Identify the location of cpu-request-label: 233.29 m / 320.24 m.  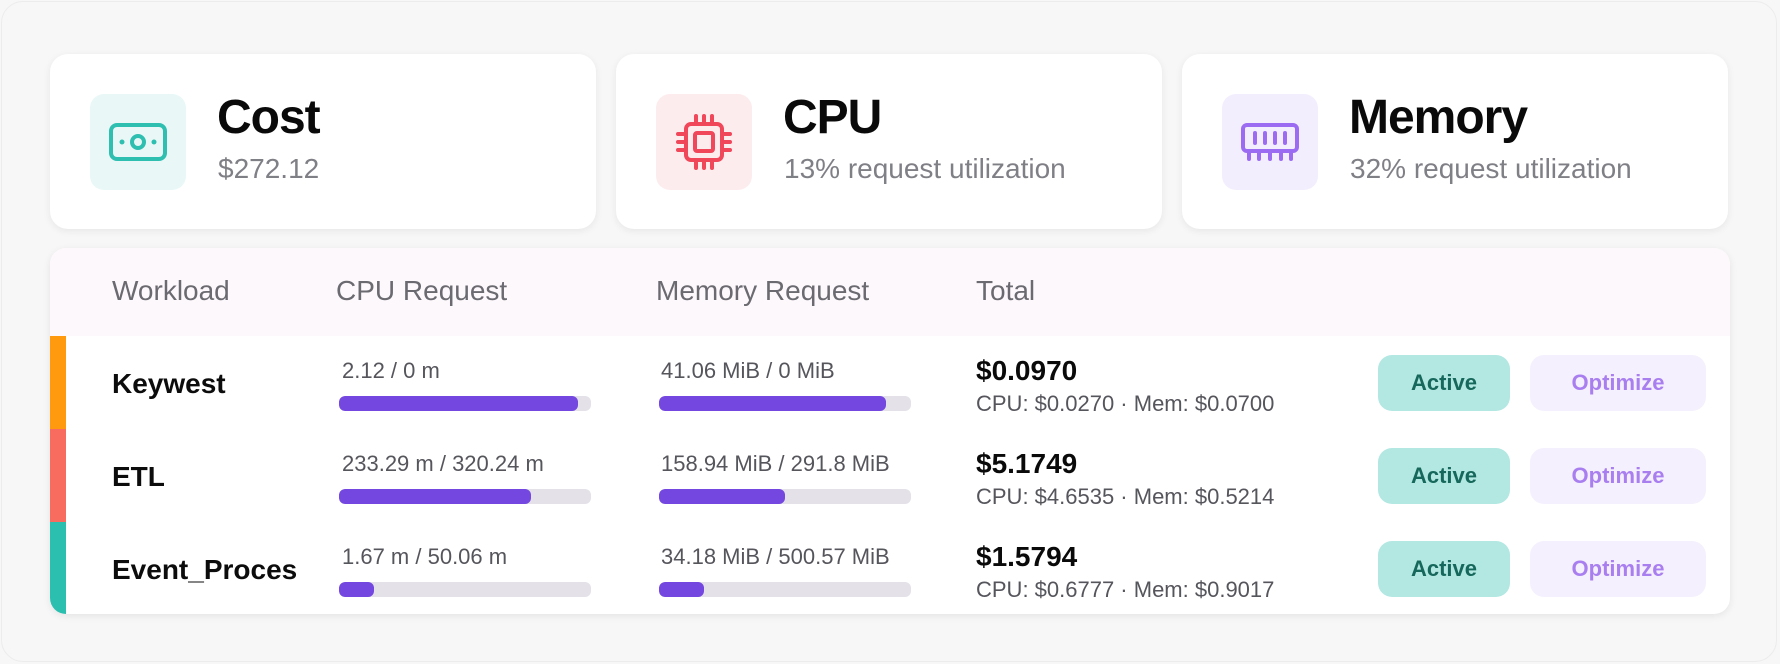
(443, 463).